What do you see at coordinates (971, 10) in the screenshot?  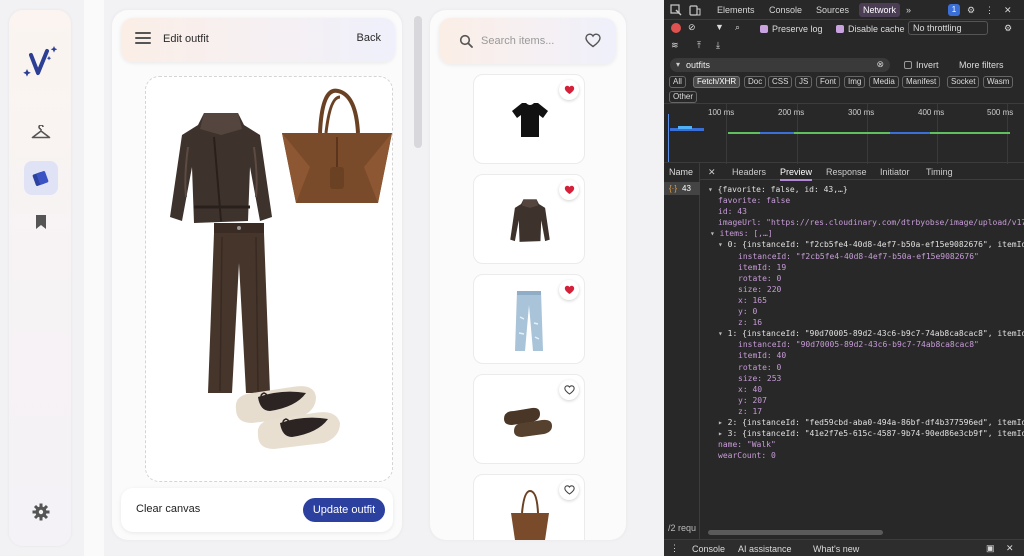 I see `settings-gear-icon: ⚙` at bounding box center [971, 10].